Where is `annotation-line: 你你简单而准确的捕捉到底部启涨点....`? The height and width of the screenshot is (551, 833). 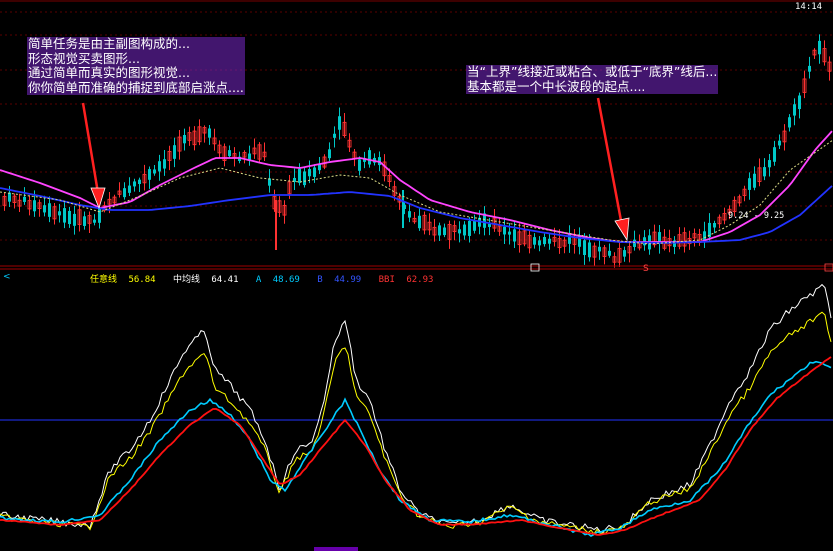 annotation-line: 你你简单而准确的捕捉到底部启涨点.... is located at coordinates (136, 87).